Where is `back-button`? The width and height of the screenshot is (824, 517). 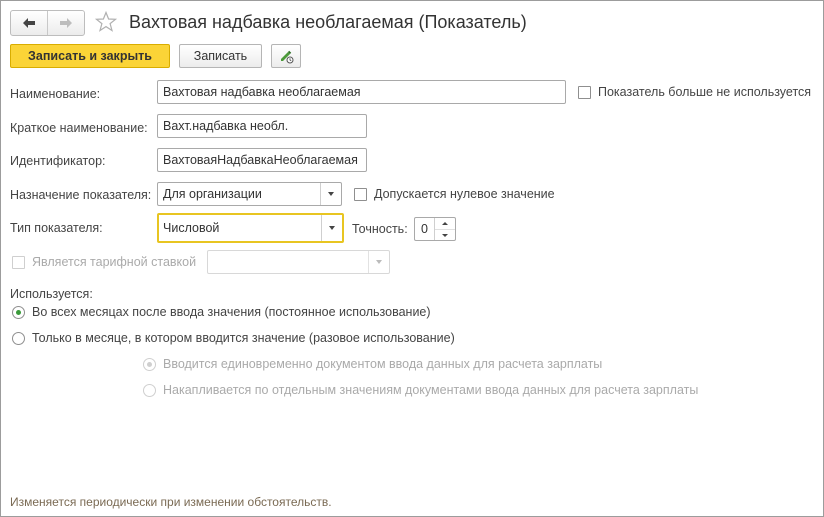 back-button is located at coordinates (29, 23).